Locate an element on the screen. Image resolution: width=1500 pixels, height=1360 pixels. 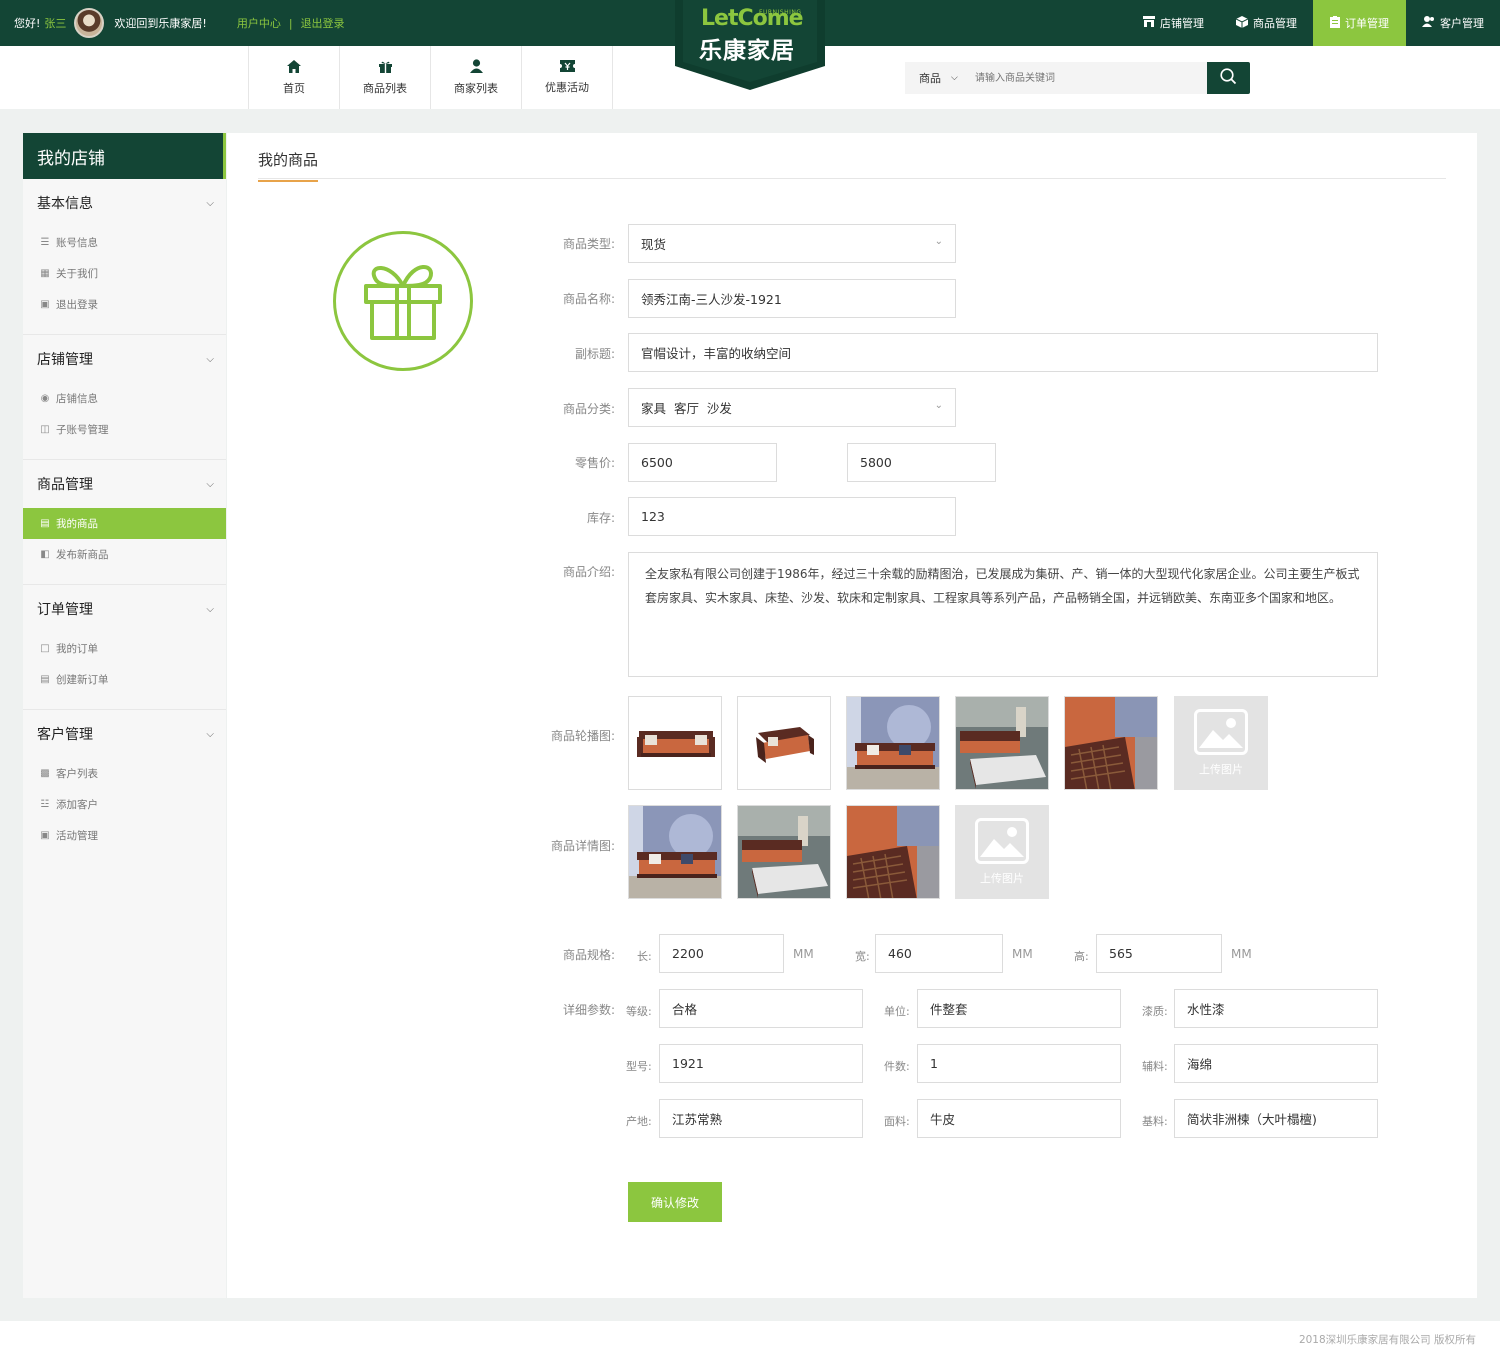
top-menu-products: 商品管理 is located at coordinates (1266, 23).